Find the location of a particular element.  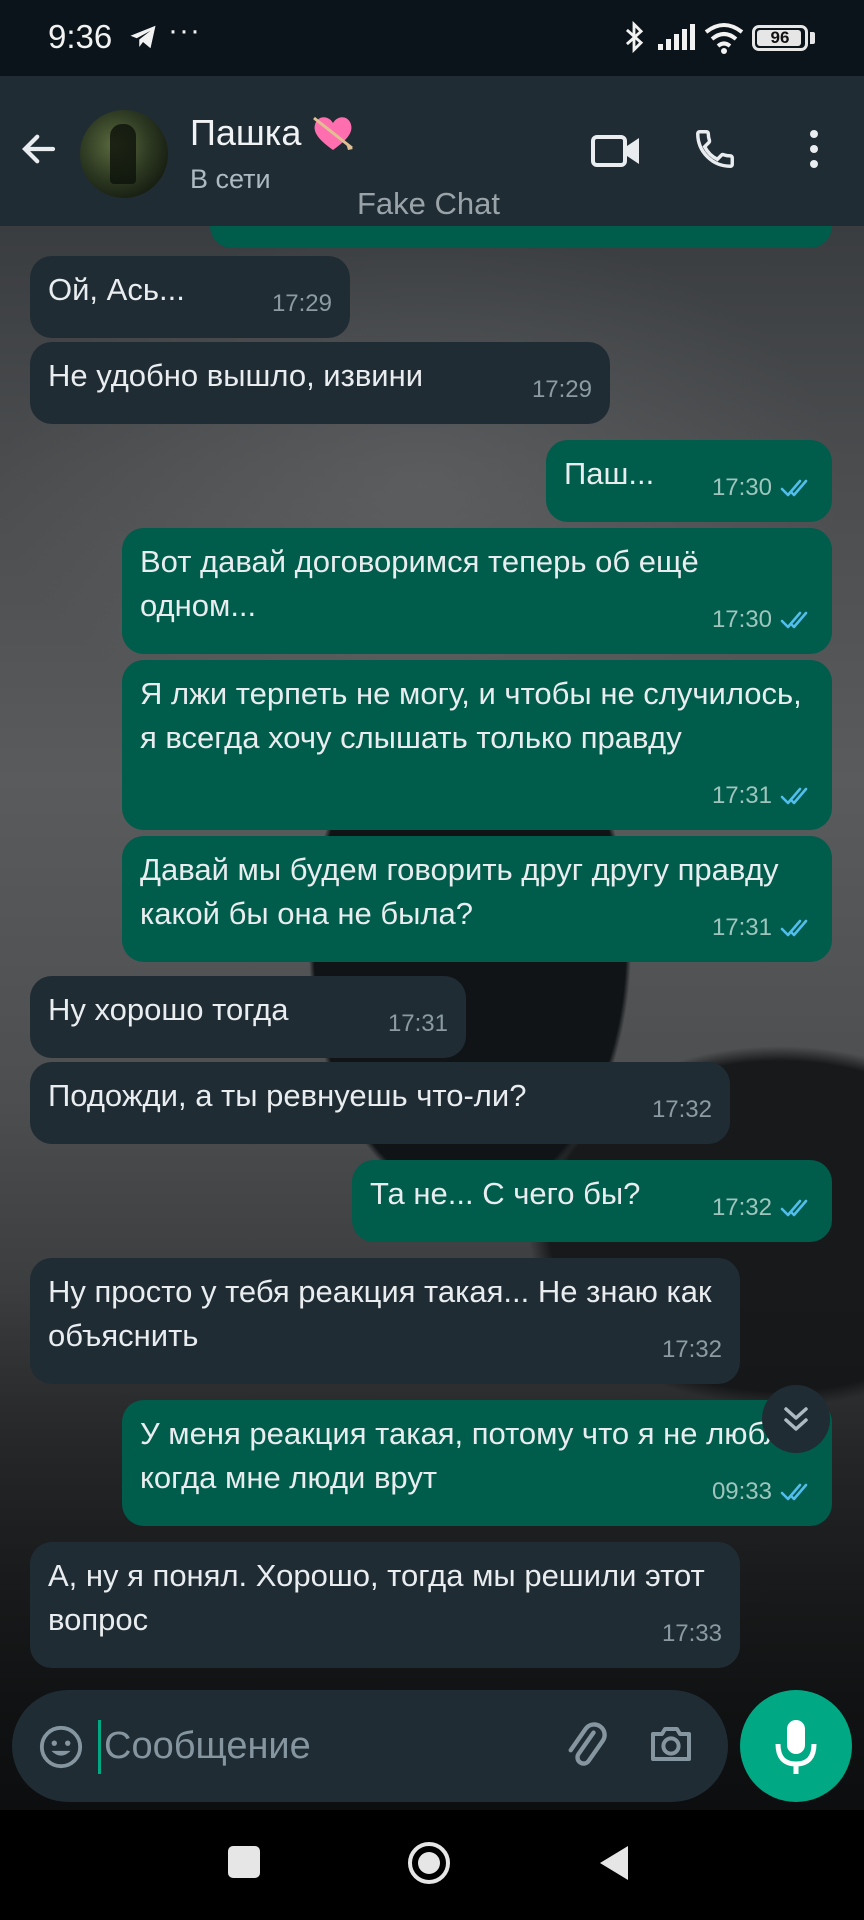

contact-status: В сети is located at coordinates (230, 179).